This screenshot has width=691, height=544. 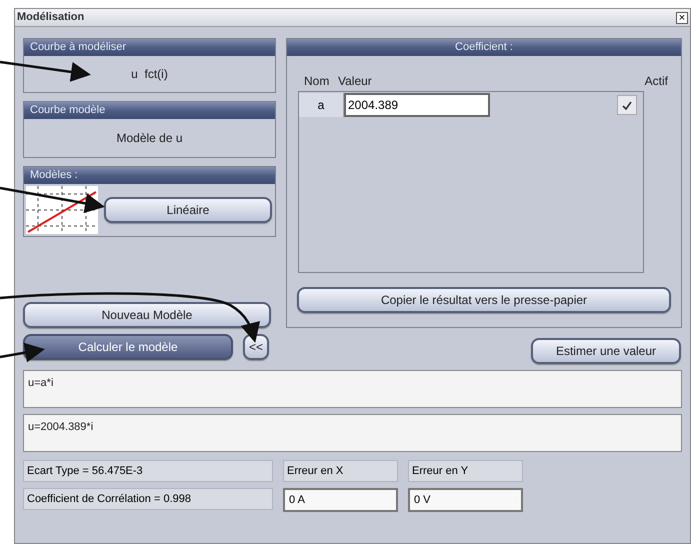 I want to click on error-x-field: 0 A, so click(x=340, y=500).